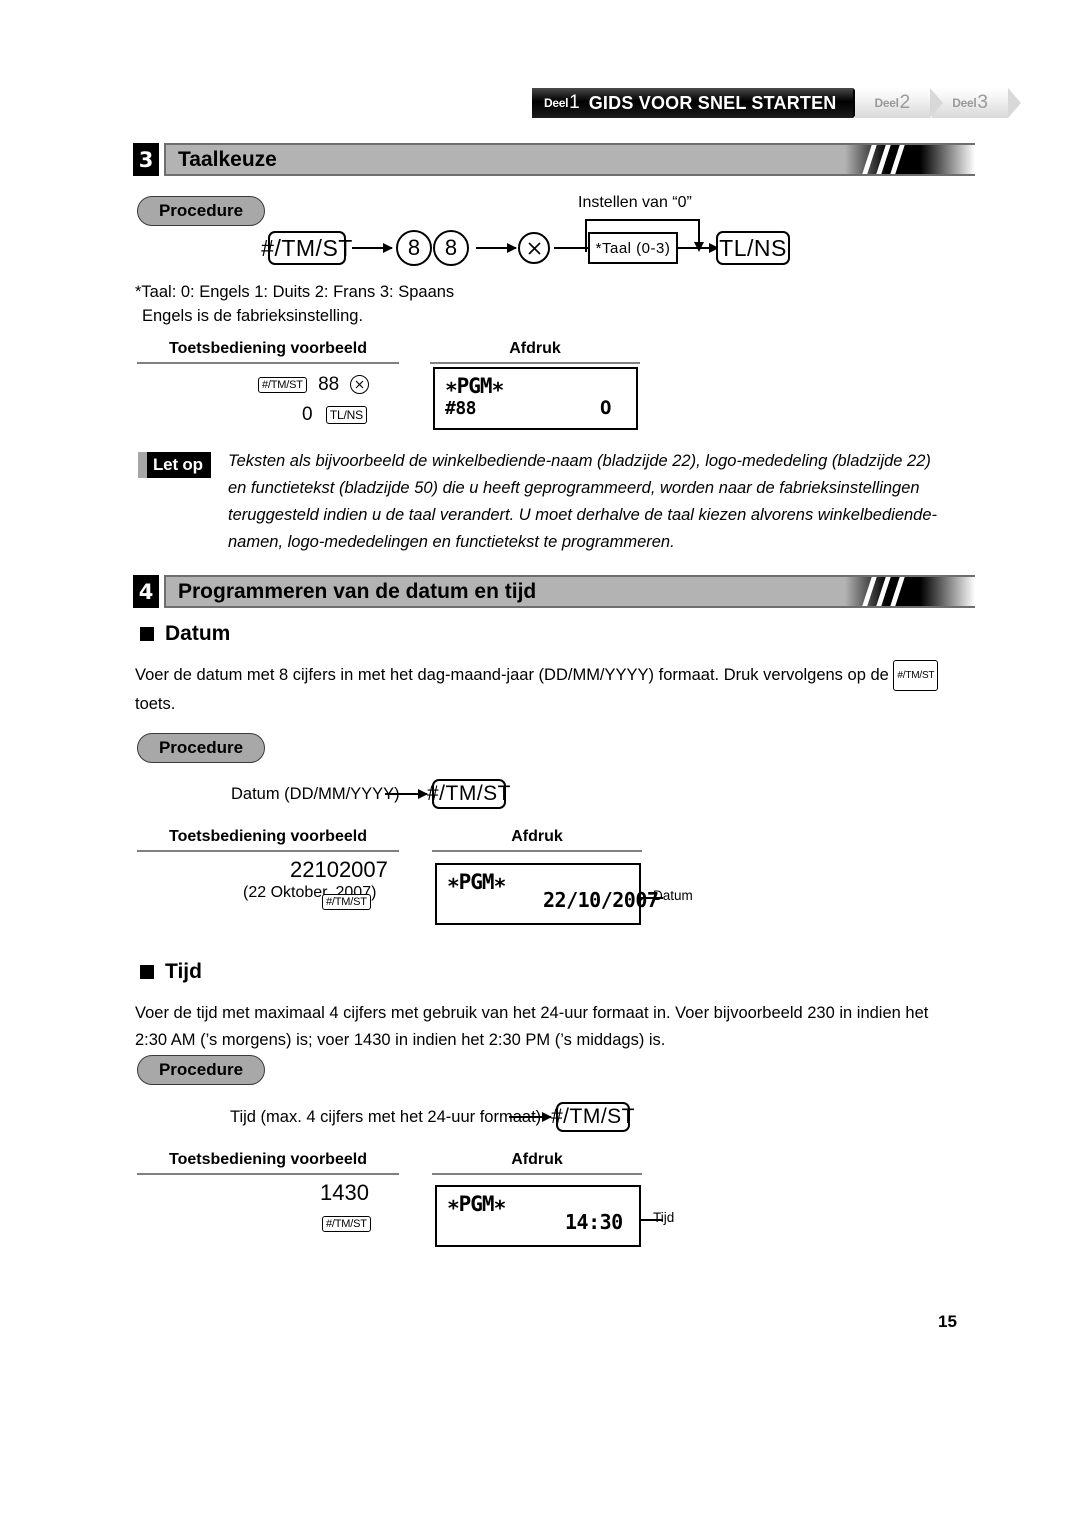 The width and height of the screenshot is (1080, 1528). What do you see at coordinates (227, 159) in the screenshot?
I see `section-3-title: Taalkeuze` at bounding box center [227, 159].